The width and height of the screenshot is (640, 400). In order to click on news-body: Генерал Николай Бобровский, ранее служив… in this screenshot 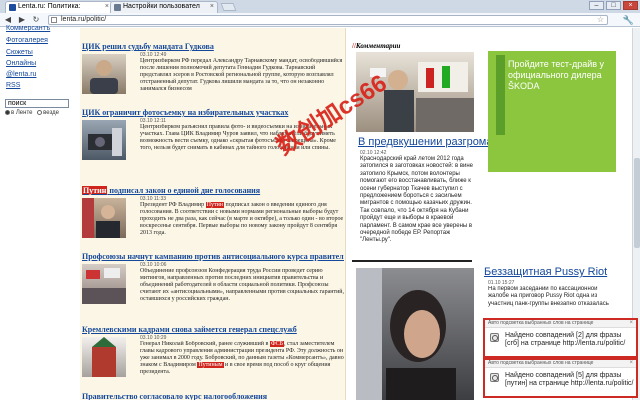, I will do `click(242, 367)`.